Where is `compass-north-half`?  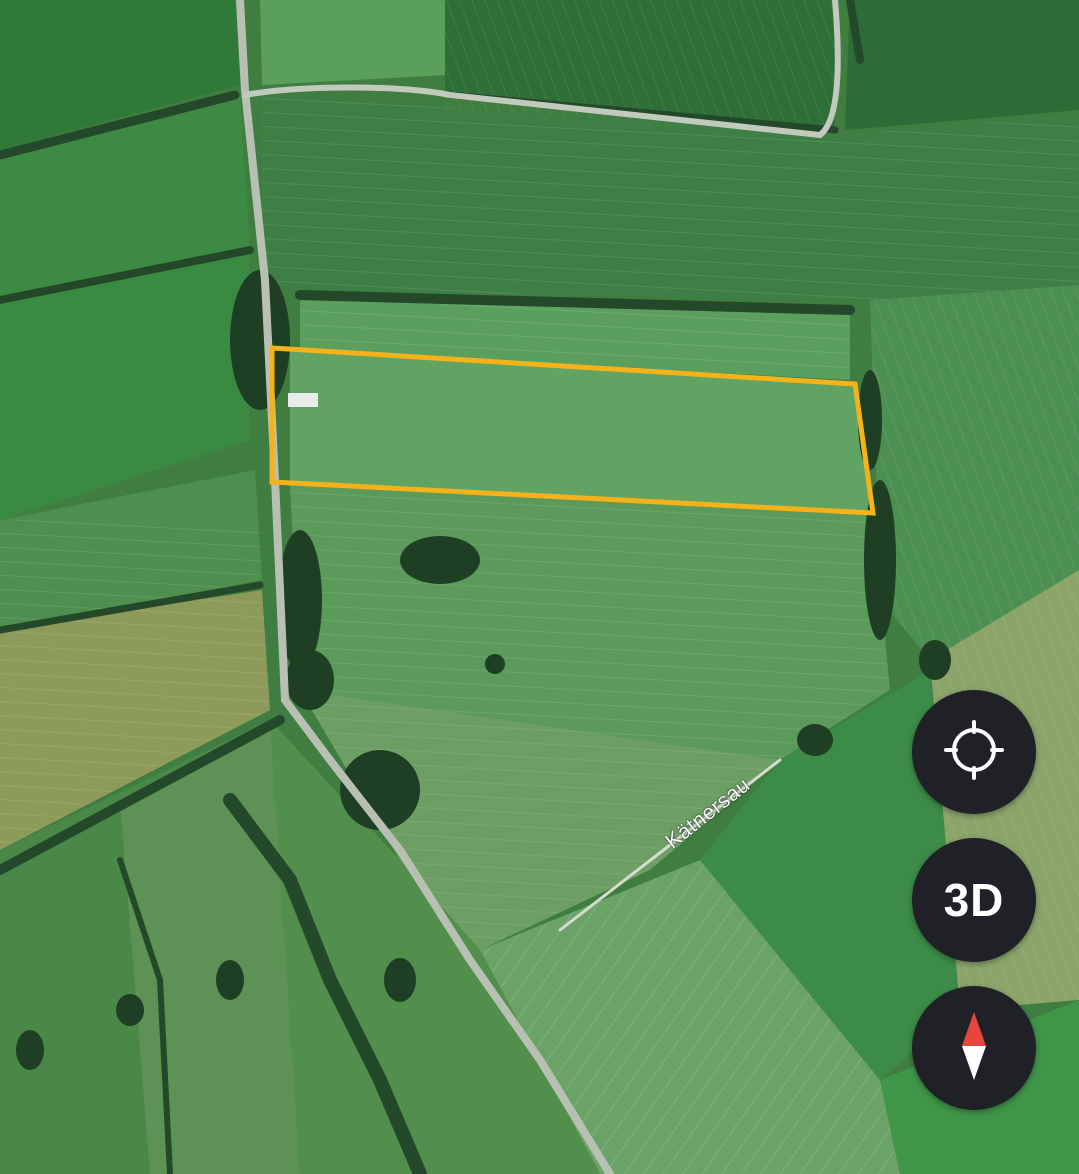
compass-north-half is located at coordinates (974, 1028).